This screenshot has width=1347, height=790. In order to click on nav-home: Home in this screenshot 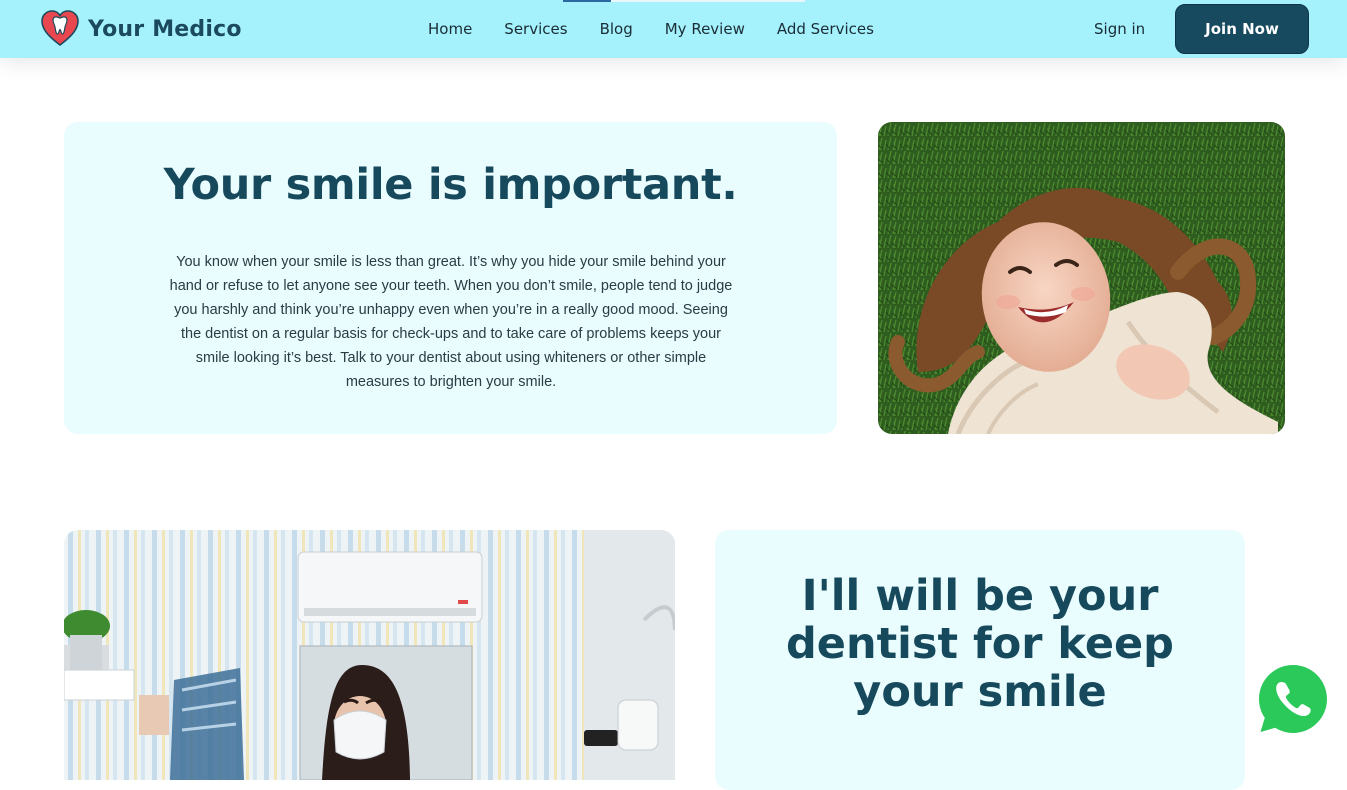, I will do `click(450, 29)`.